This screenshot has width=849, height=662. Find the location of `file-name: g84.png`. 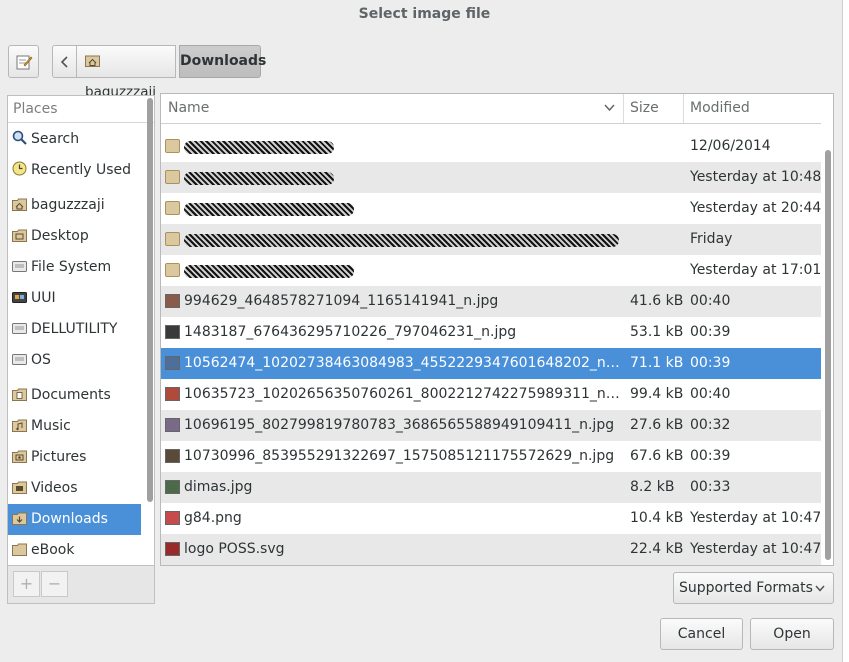

file-name: g84.png is located at coordinates (213, 518).